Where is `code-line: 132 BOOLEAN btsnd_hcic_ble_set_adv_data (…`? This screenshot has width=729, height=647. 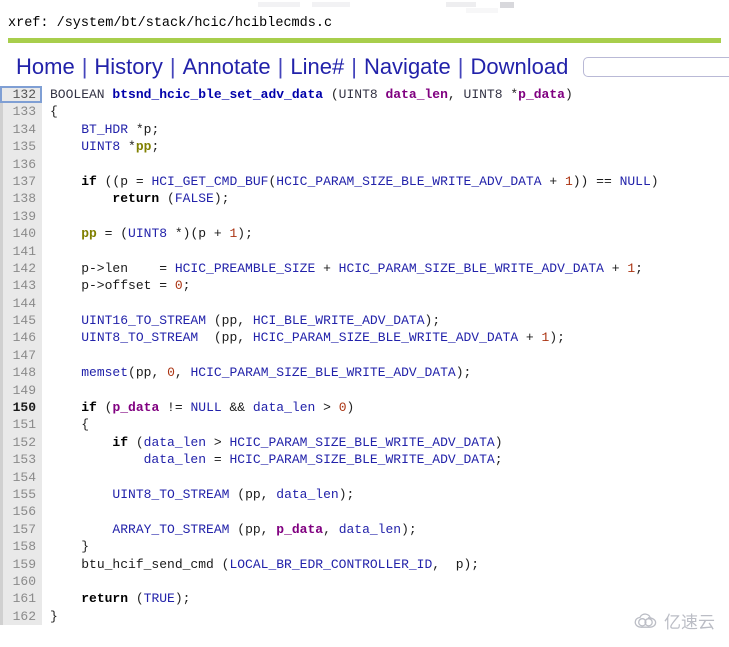 code-line: 132 BOOLEAN btsnd_hcic_ble_set_adv_data (… is located at coordinates (364, 95).